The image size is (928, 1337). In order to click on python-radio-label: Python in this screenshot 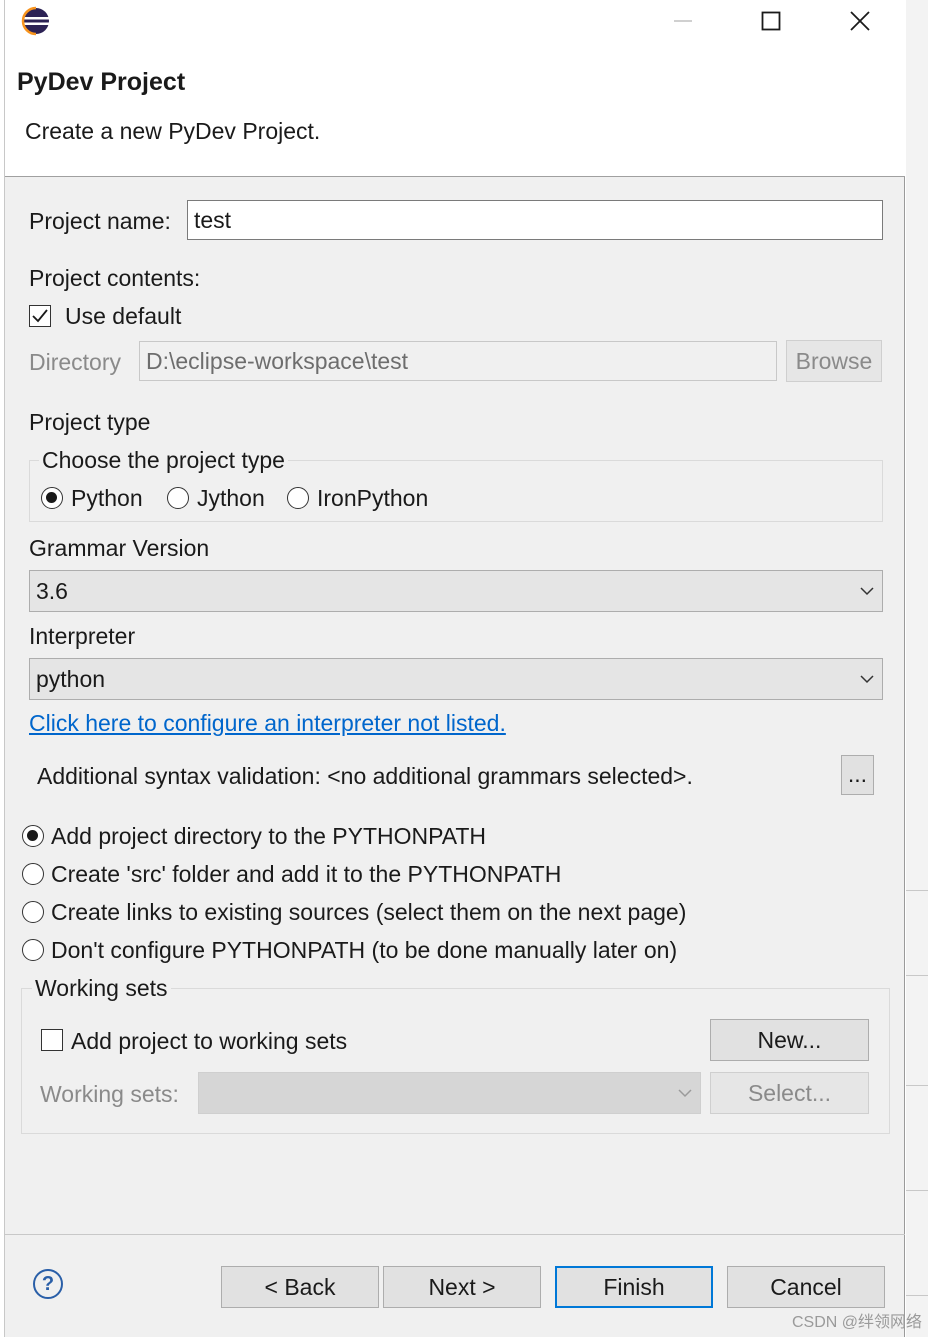, I will do `click(107, 498)`.